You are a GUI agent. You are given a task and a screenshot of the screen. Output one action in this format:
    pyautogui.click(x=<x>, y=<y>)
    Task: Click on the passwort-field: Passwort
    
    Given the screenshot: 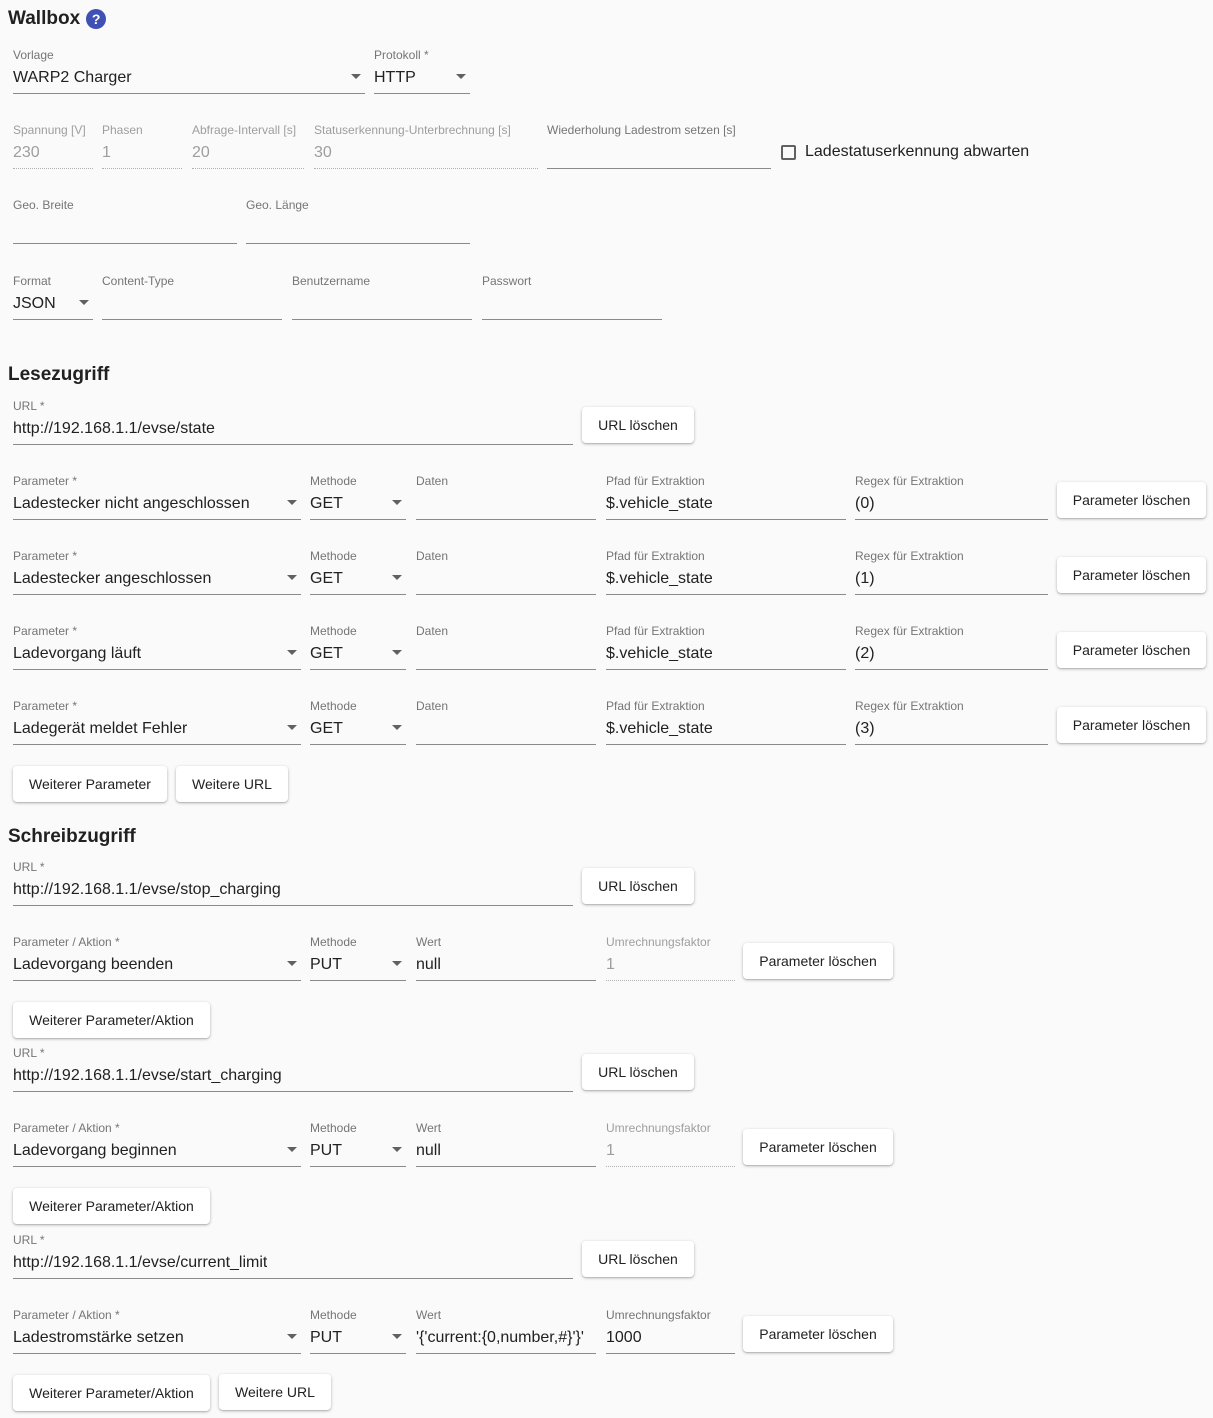 What is the action you would take?
    pyautogui.click(x=572, y=297)
    